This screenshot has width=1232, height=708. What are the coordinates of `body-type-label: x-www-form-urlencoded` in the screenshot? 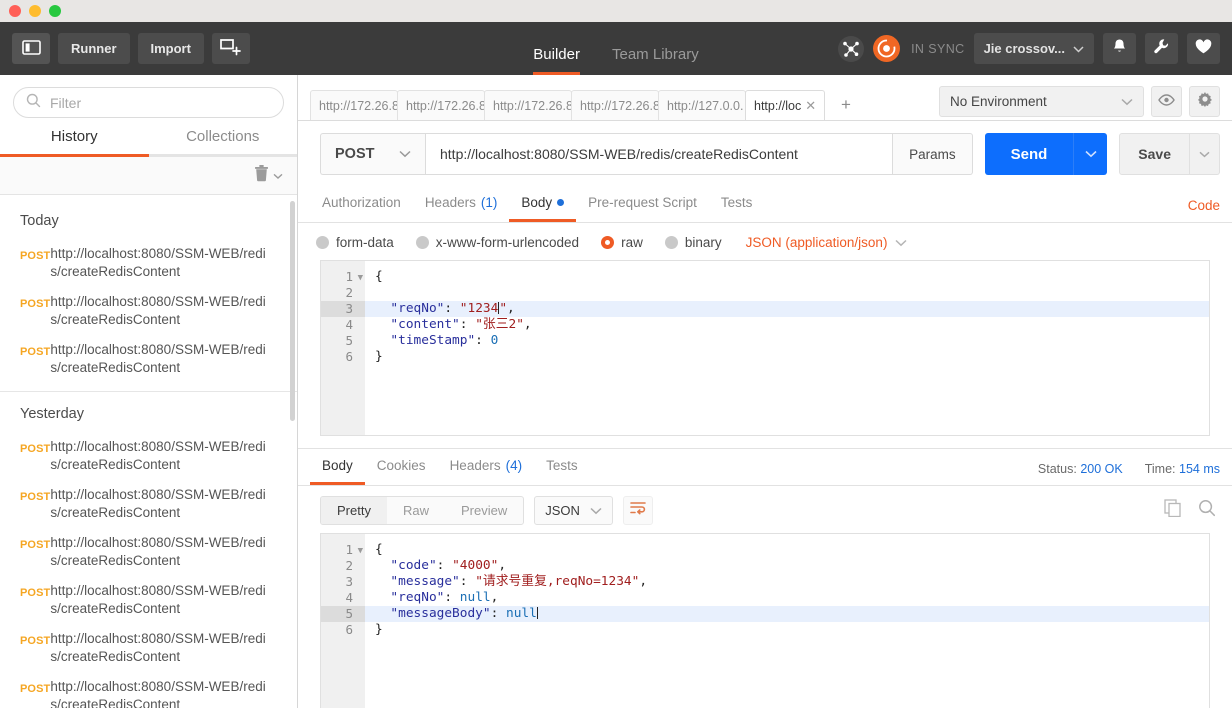 It's located at (507, 242).